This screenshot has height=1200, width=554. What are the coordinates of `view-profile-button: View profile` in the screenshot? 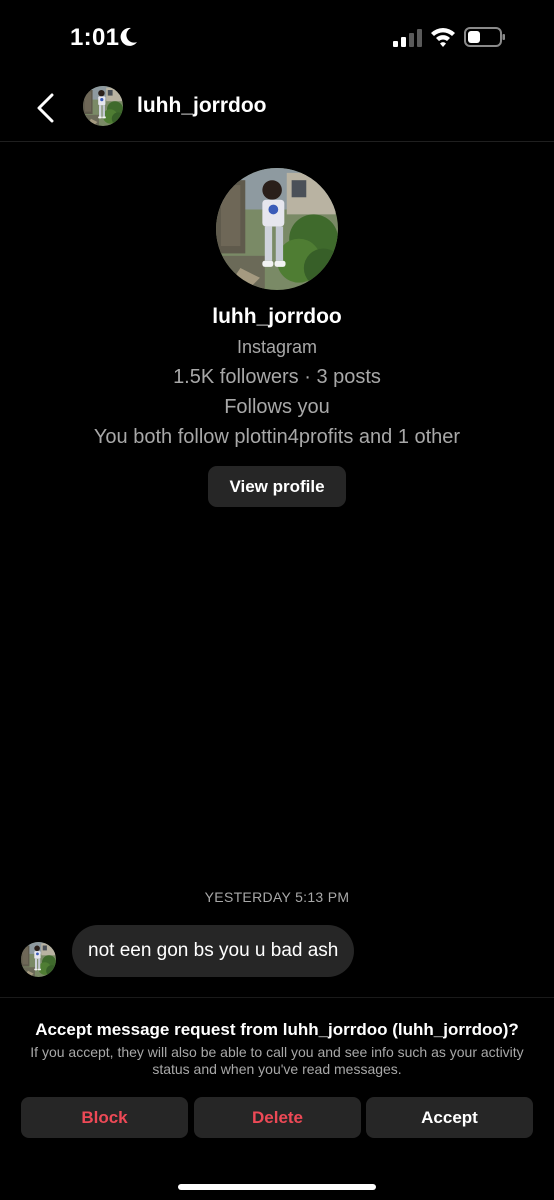 It's located at (277, 486).